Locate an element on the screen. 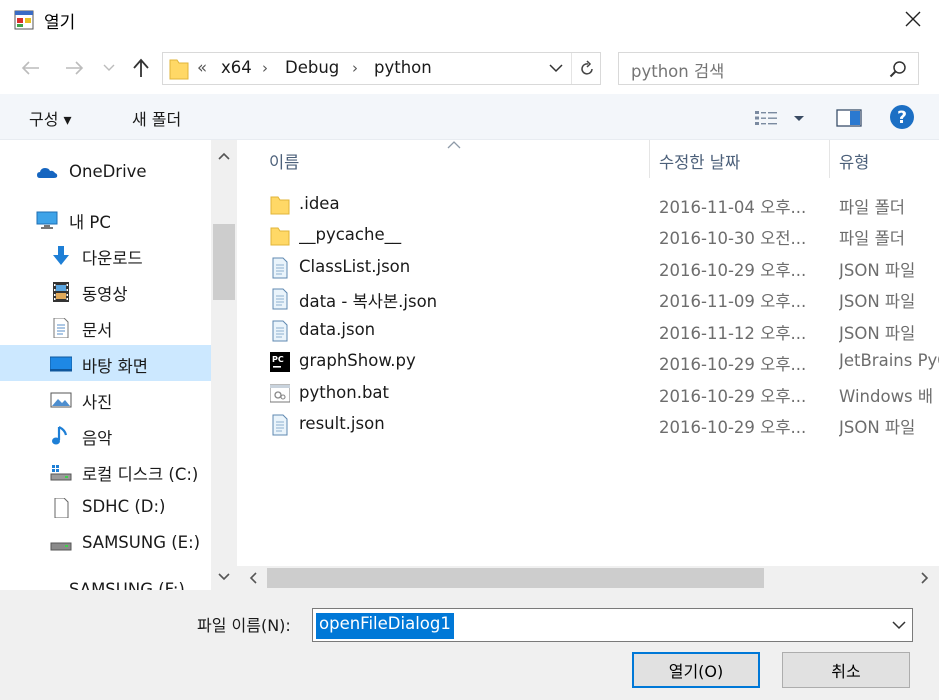 This screenshot has height=700, width=939. file-type: 파일 폴더 is located at coordinates (872, 238).